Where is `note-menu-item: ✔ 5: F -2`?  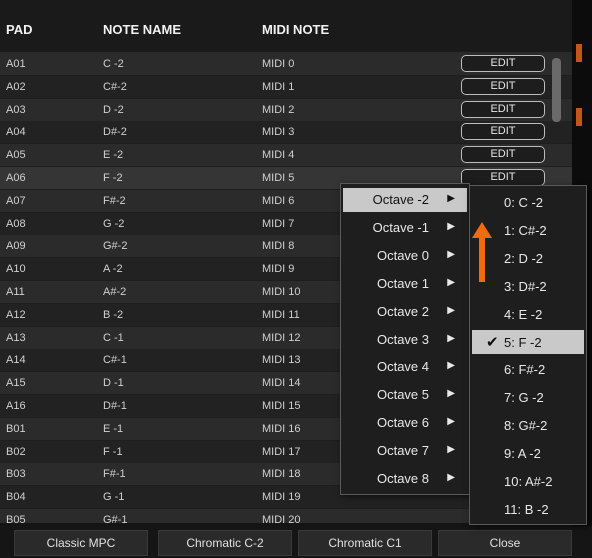
note-menu-item: ✔ 5: F -2 is located at coordinates (528, 341).